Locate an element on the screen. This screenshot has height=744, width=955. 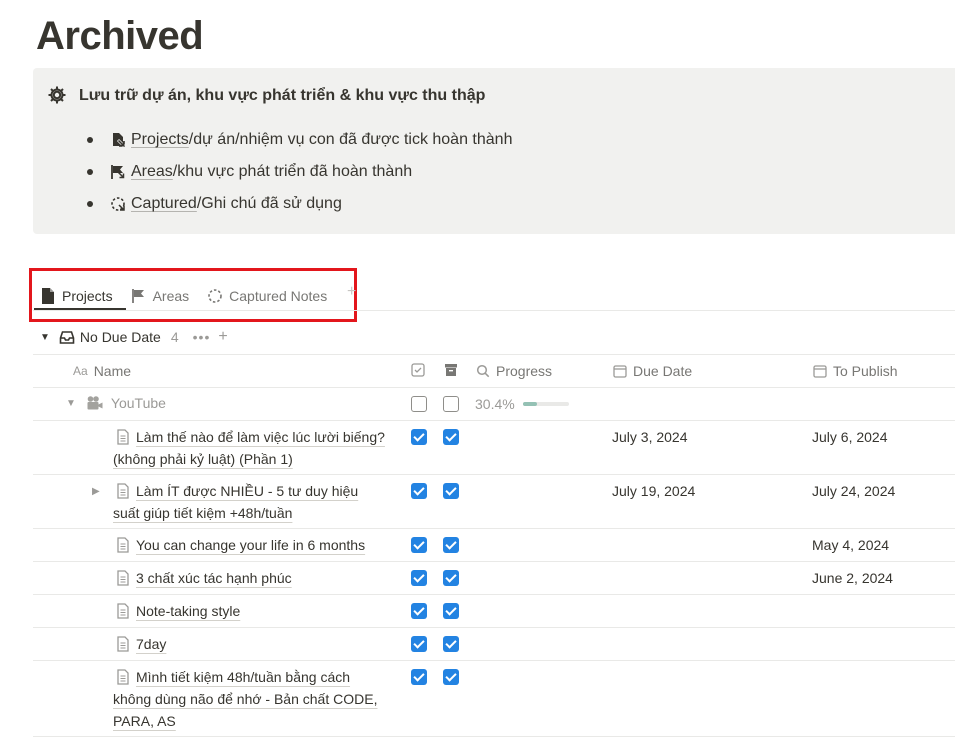
row-title-line: Note-taking style is located at coordinates (188, 611).